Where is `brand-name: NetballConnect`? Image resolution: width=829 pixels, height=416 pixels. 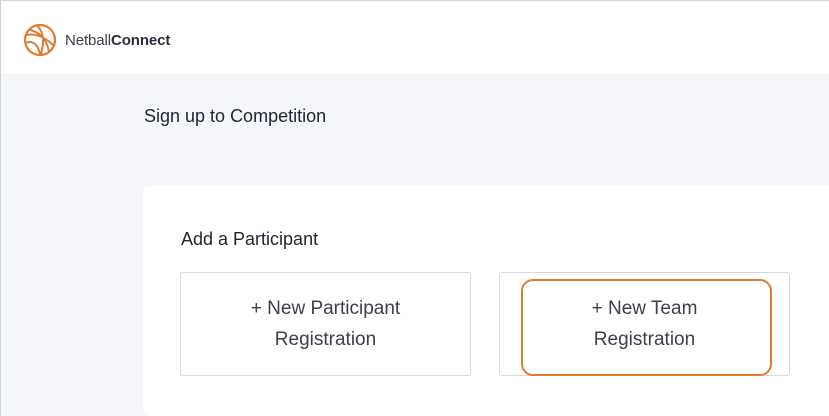
brand-name: NetballConnect is located at coordinates (117, 40).